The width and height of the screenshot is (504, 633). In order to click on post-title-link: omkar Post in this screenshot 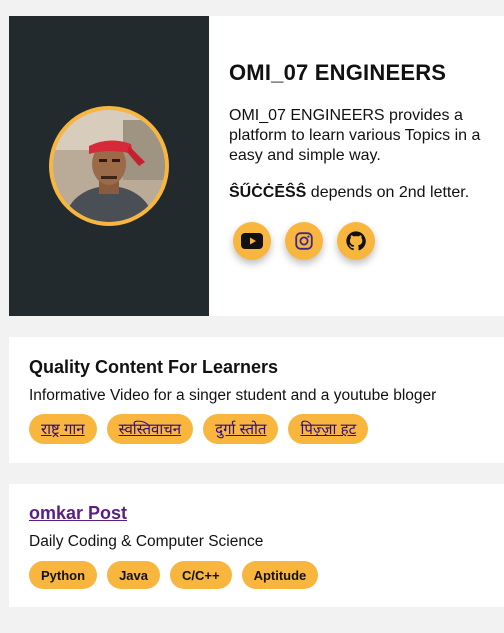, I will do `click(78, 513)`.